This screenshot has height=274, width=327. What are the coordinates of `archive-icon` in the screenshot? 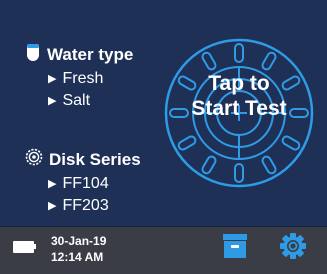 It's located at (235, 246).